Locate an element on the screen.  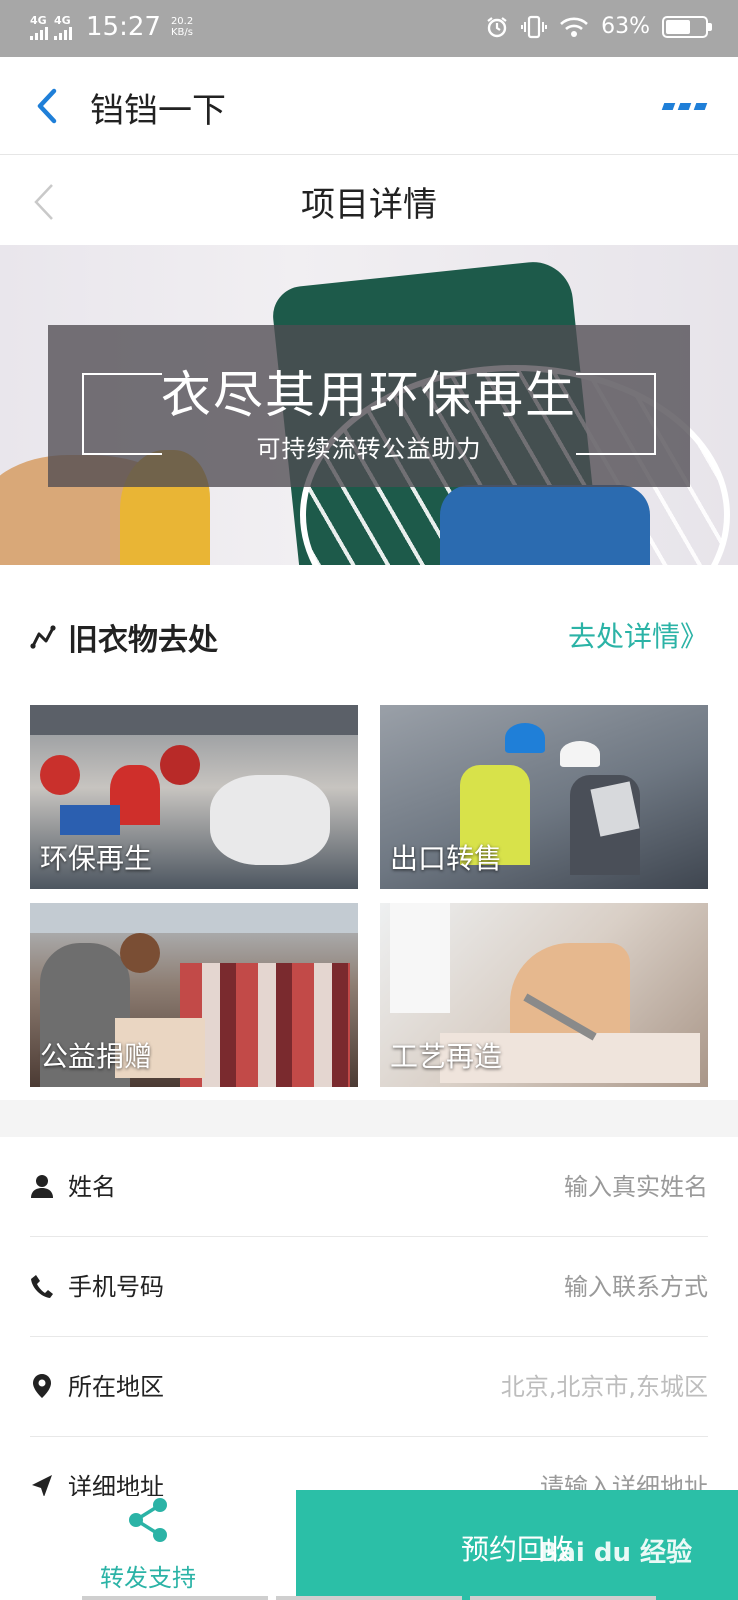
tile-label: 环保再生 is located at coordinates (96, 858).